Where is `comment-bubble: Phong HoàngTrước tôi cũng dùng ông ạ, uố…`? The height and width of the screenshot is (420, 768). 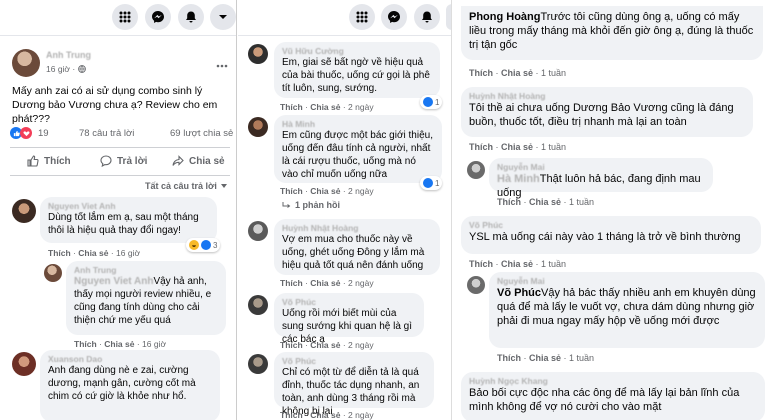 comment-bubble: Phong HoàngTrước tôi cũng dùng ông ạ, uố… is located at coordinates (612, 33).